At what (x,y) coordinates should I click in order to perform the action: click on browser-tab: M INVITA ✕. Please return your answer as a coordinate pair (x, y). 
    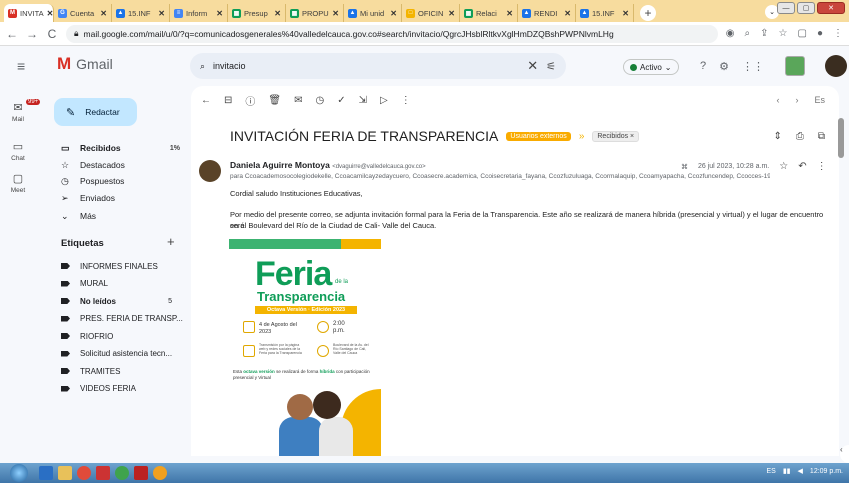
    Looking at the image, I should click on (29, 13).